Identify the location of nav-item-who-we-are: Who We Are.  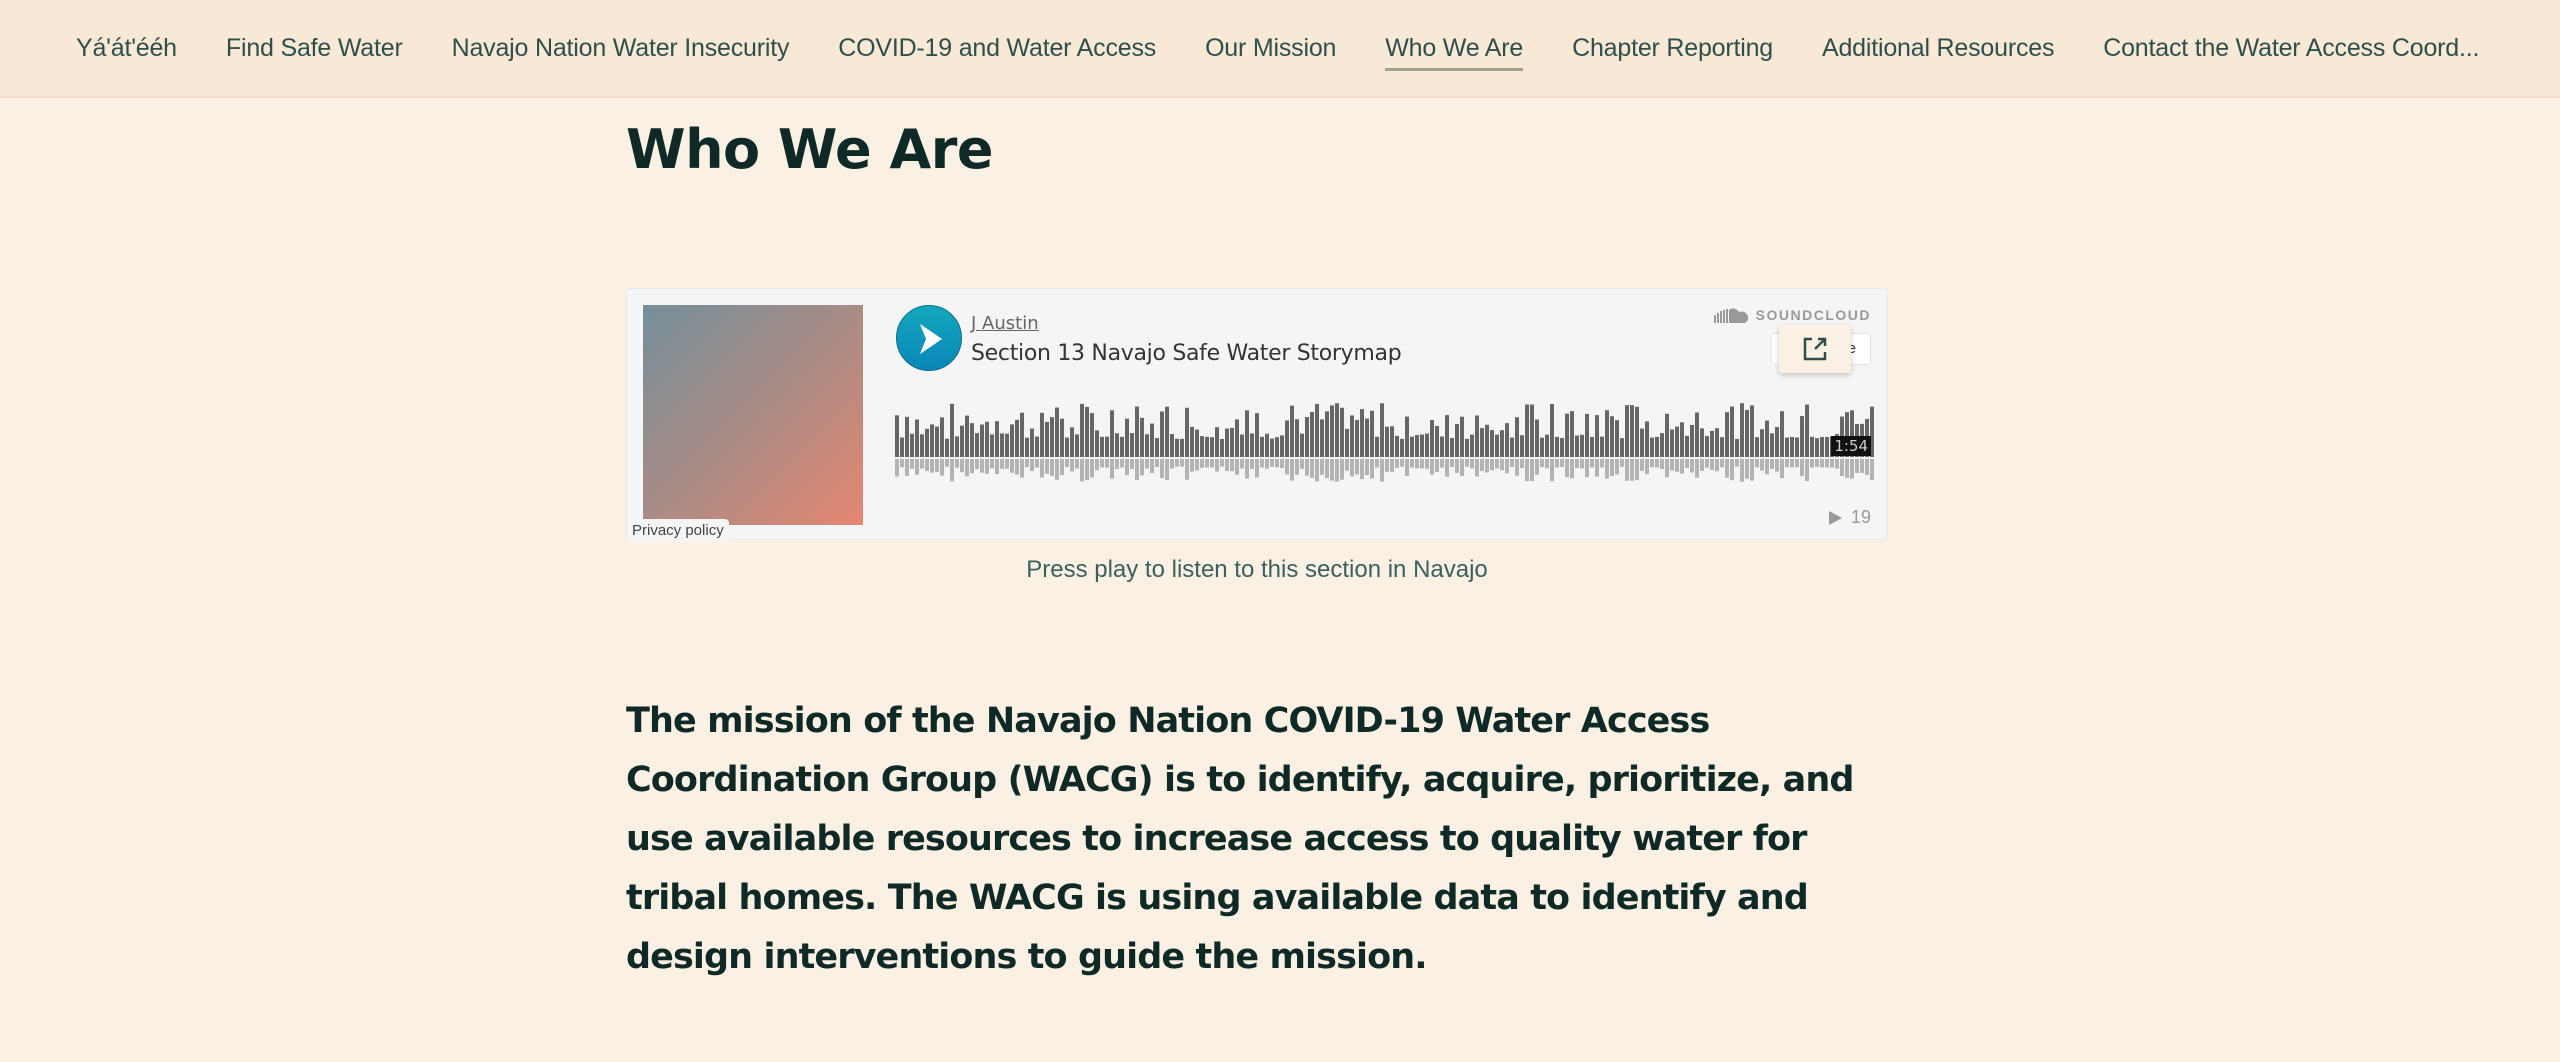
(1454, 52).